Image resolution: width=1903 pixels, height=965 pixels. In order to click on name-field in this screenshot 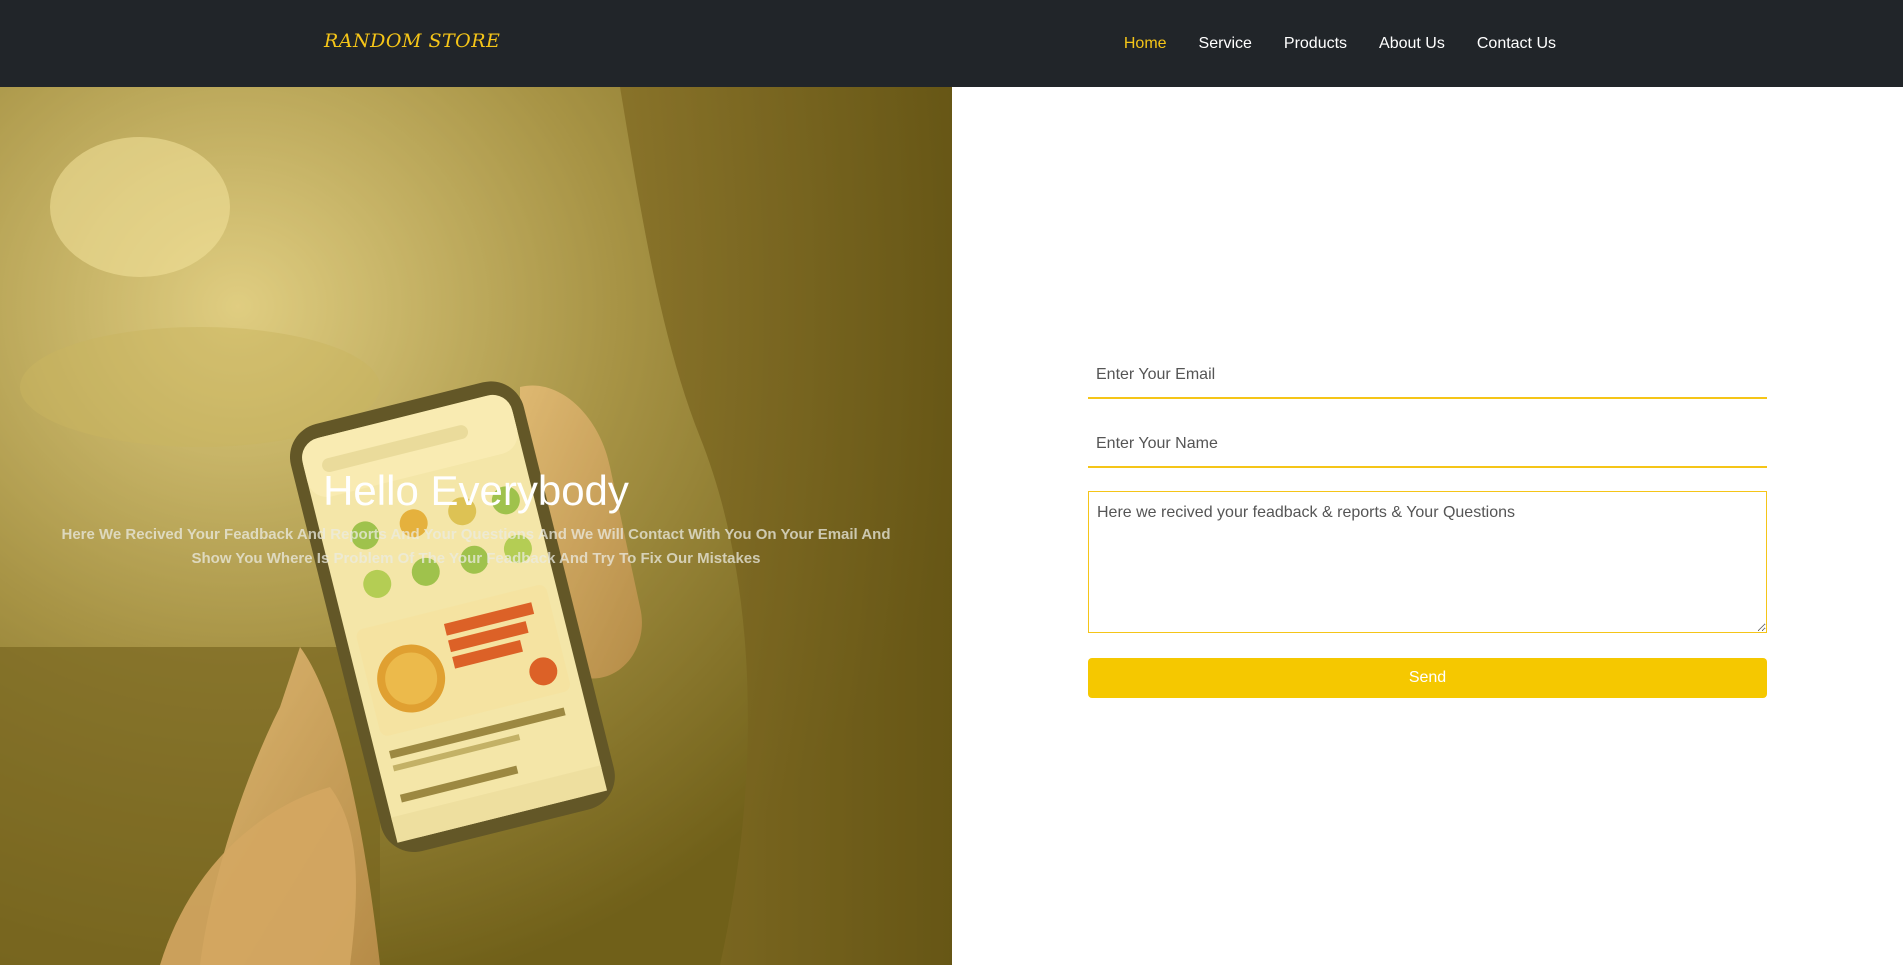, I will do `click(1427, 445)`.